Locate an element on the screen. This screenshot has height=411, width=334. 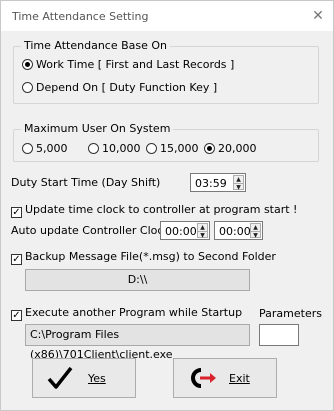
max-user-10000-radio: 10,000 is located at coordinates (114, 148).